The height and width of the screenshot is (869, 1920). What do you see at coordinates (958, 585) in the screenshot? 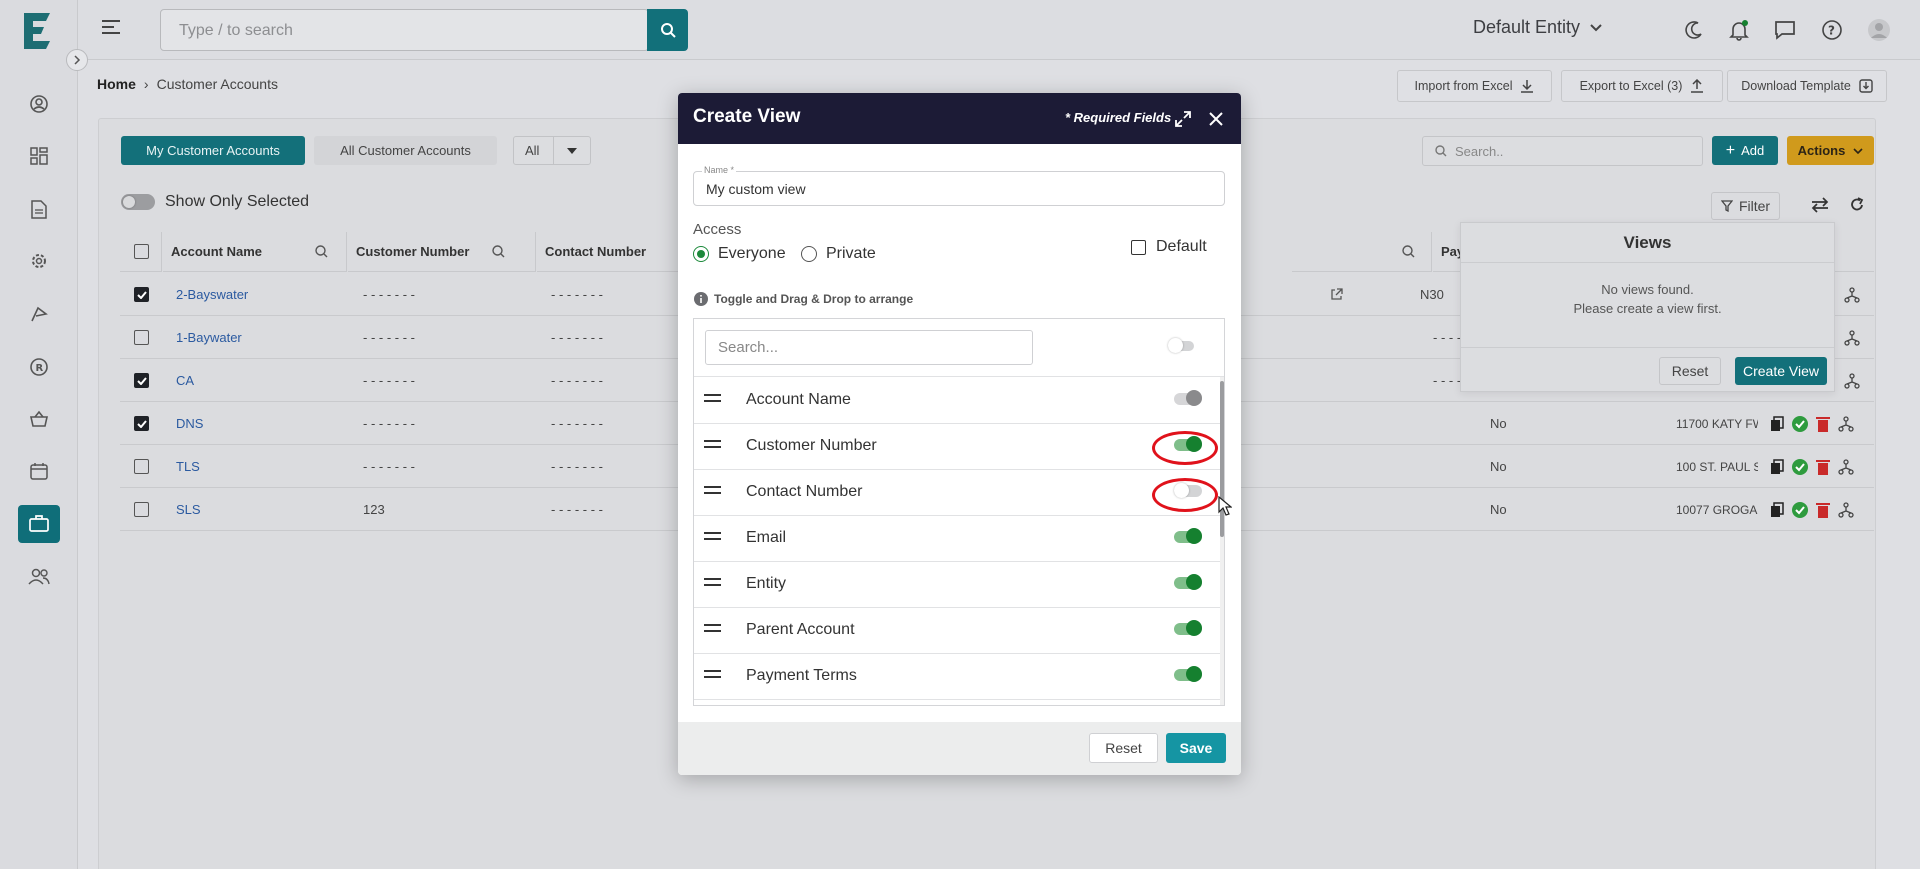
I see `column-list-item: Entity` at bounding box center [958, 585].